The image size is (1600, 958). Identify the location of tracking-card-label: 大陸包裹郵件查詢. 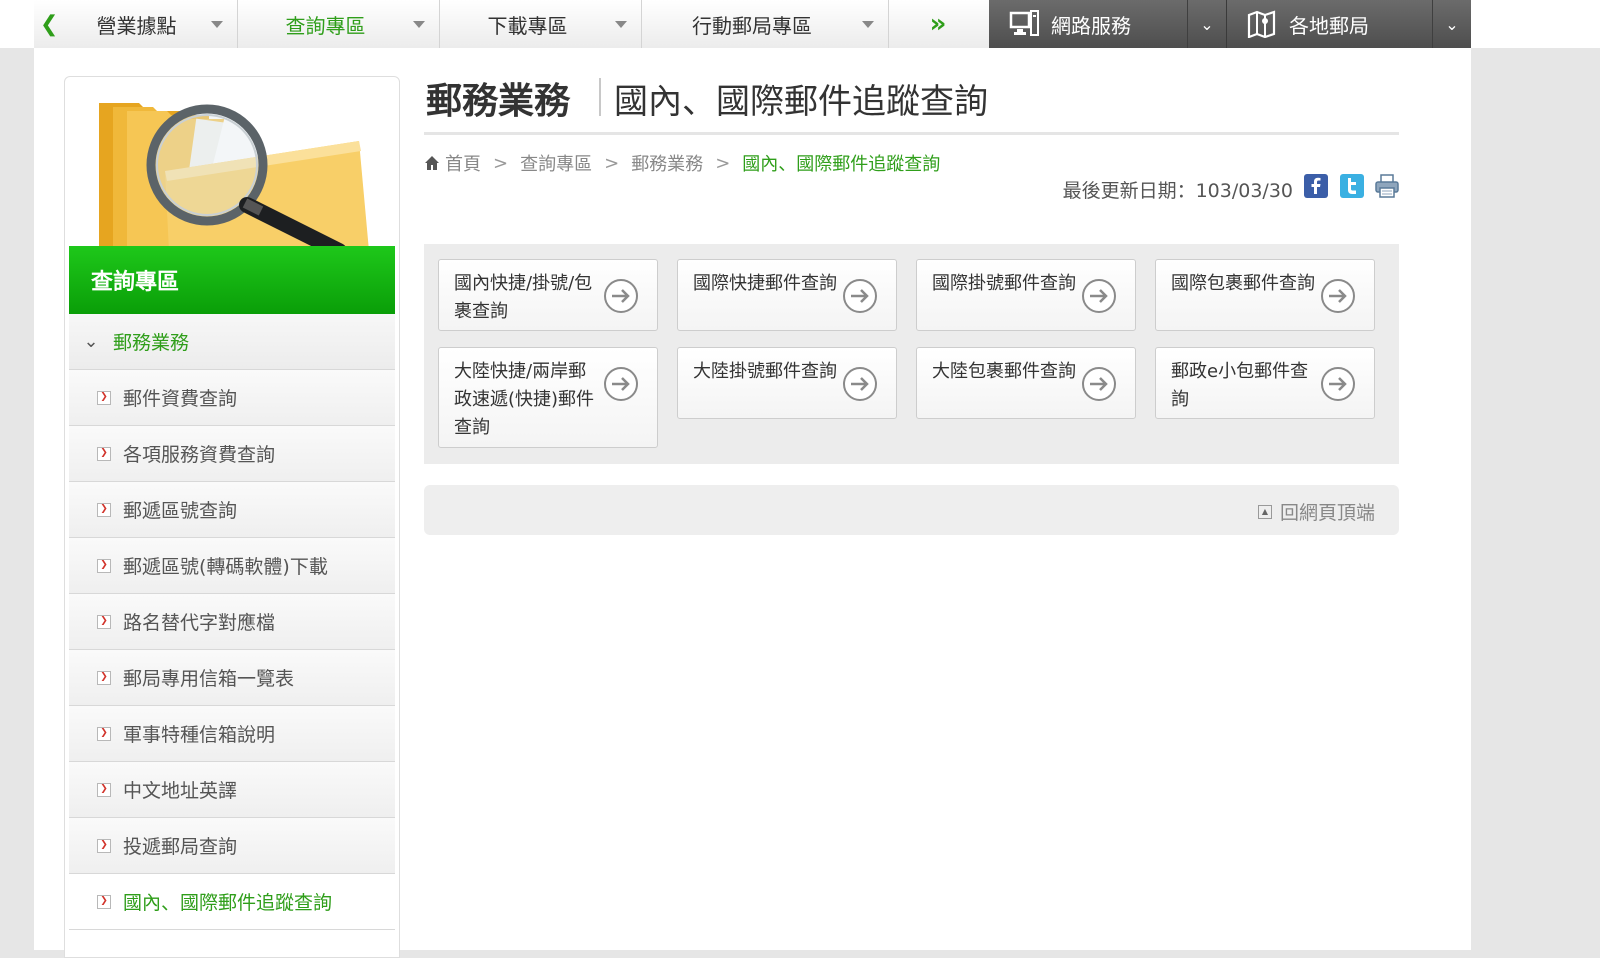
(1004, 371).